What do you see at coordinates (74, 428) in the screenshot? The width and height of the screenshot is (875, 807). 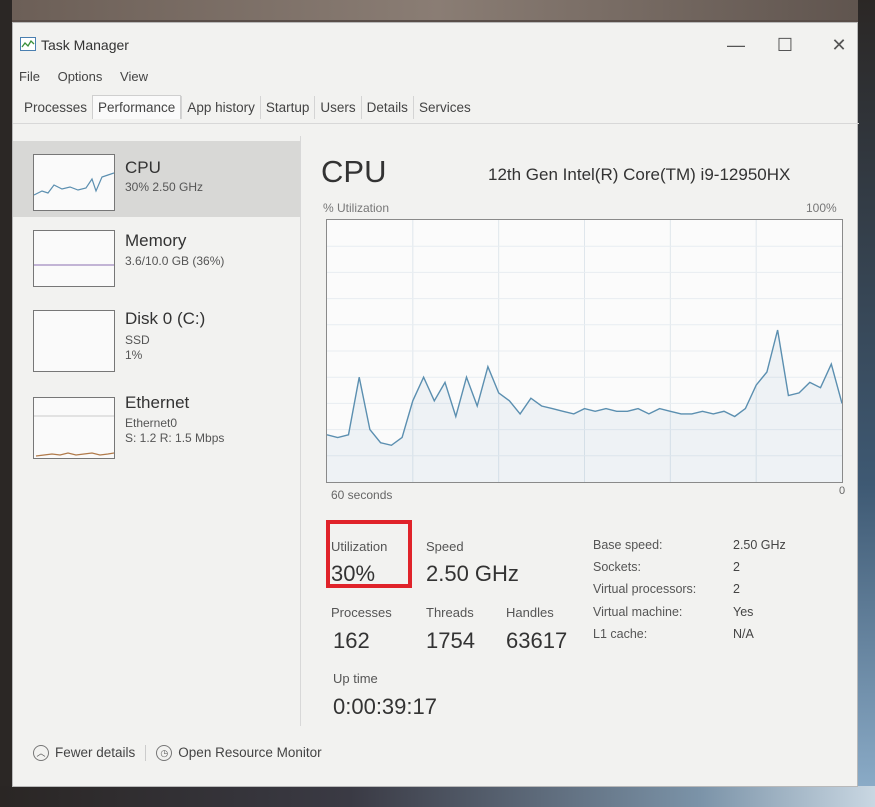 I see `ethernet-thumbnail-graph` at bounding box center [74, 428].